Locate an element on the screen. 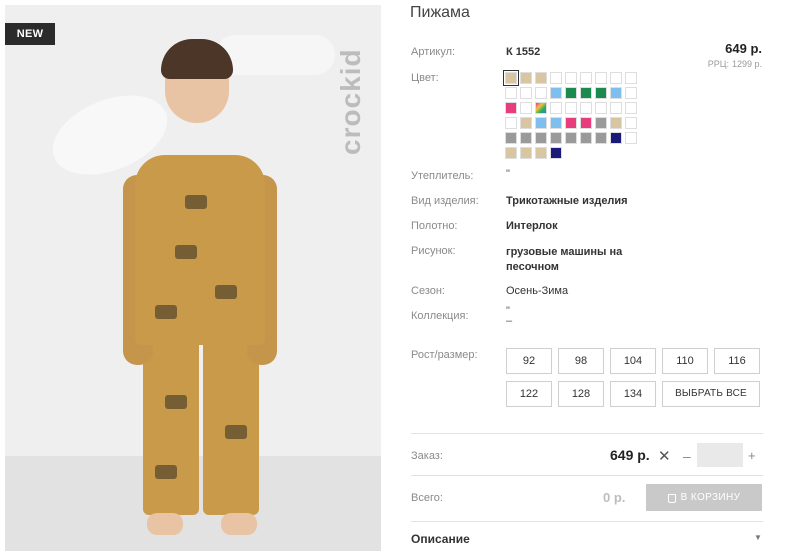  size-116: 116 is located at coordinates (737, 361).